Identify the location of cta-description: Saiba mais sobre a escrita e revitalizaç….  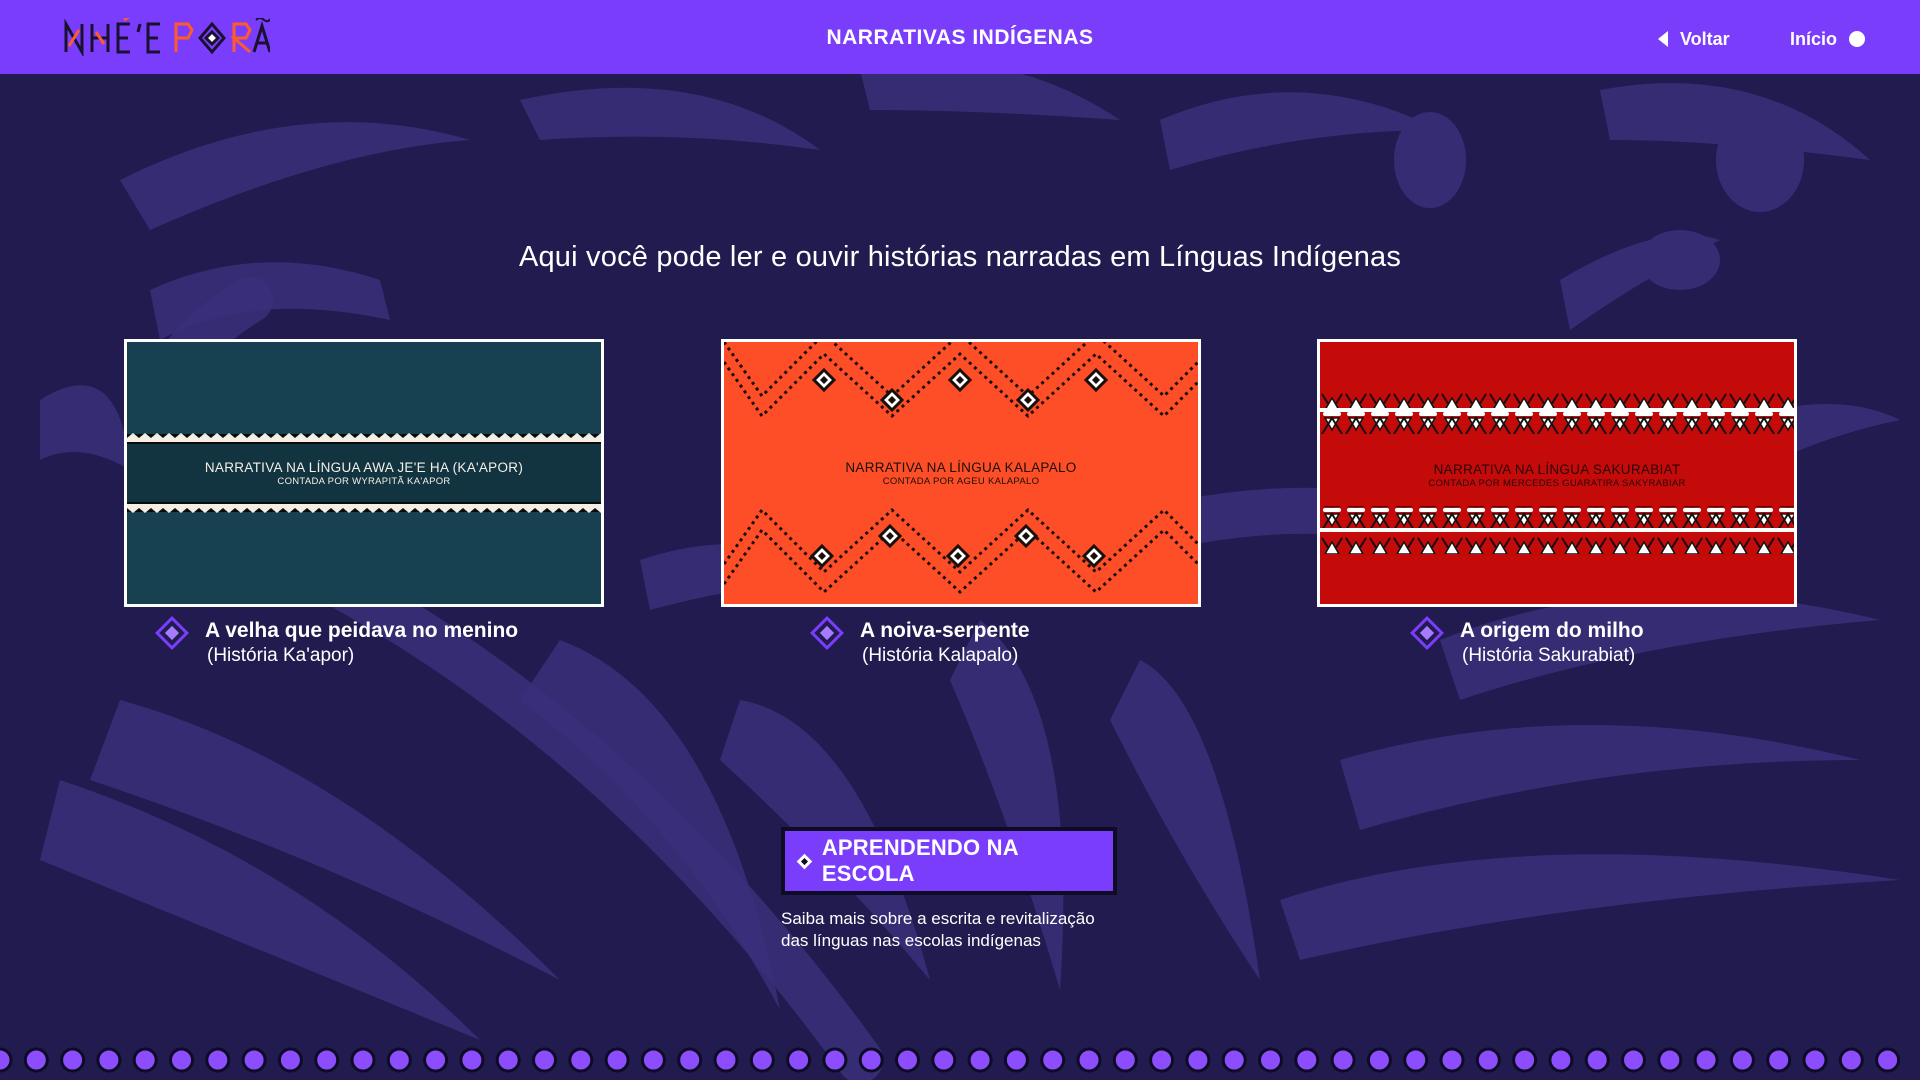
(981, 930).